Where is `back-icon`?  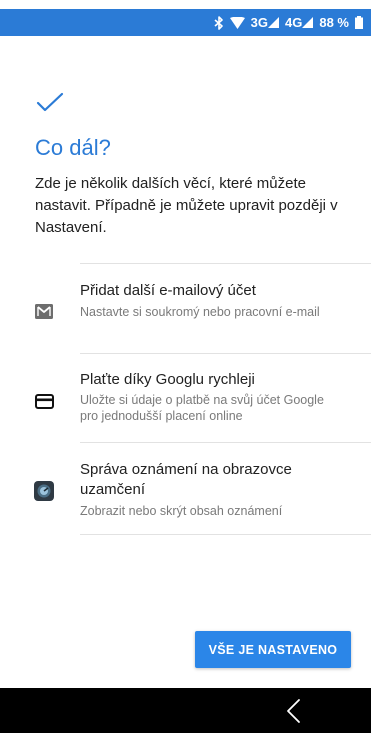
back-icon is located at coordinates (294, 711).